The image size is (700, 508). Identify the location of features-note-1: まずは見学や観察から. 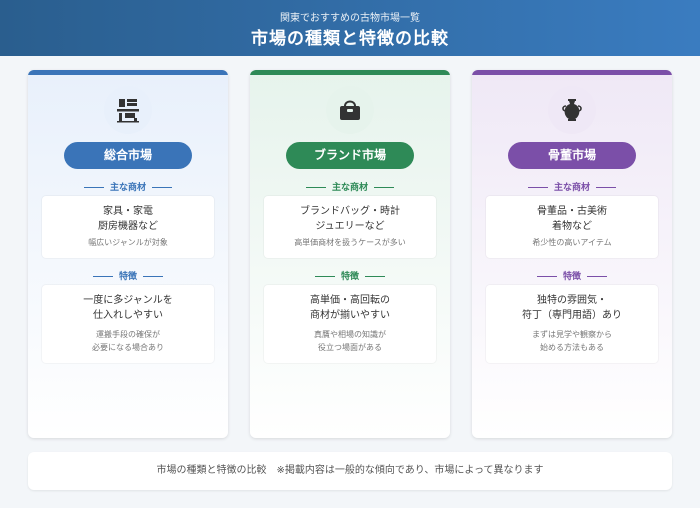
(572, 334).